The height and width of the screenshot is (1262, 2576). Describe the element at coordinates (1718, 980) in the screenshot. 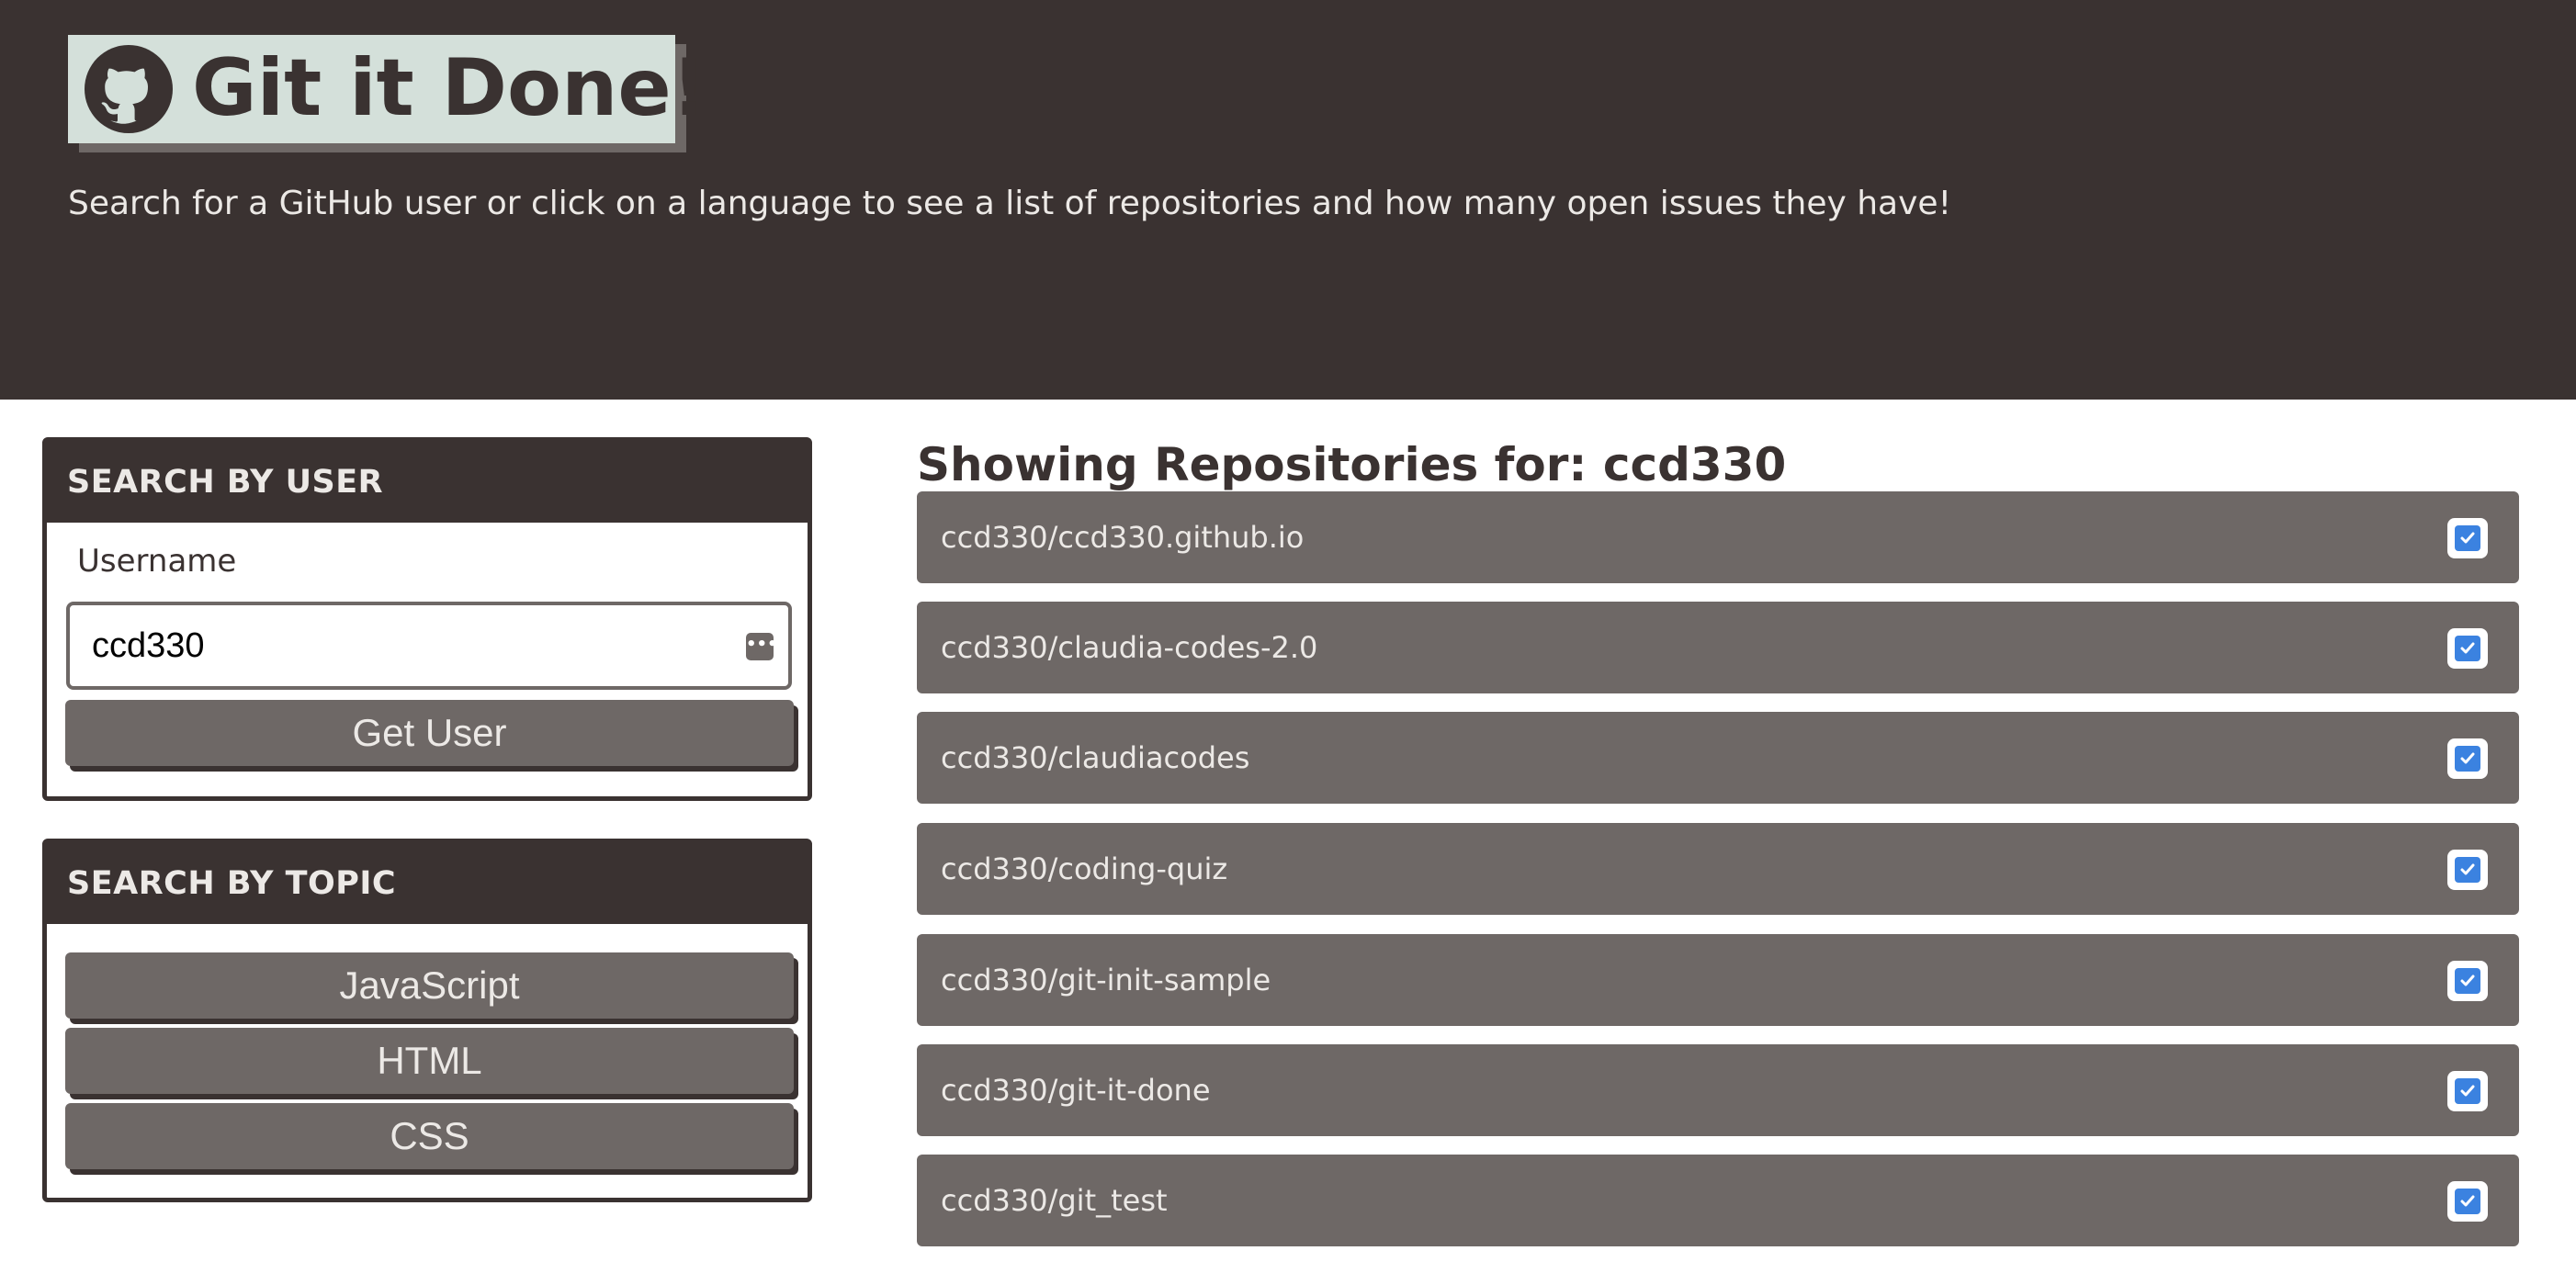

I see `repo-item: ccd330/git-init-sample` at that location.